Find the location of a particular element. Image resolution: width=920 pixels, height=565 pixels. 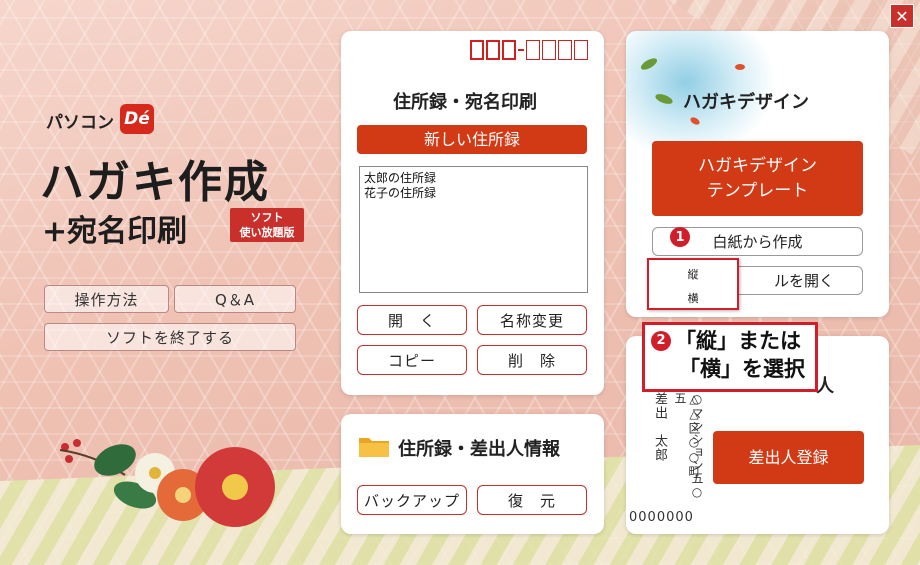

goldfish-decoration is located at coordinates (740, 67).